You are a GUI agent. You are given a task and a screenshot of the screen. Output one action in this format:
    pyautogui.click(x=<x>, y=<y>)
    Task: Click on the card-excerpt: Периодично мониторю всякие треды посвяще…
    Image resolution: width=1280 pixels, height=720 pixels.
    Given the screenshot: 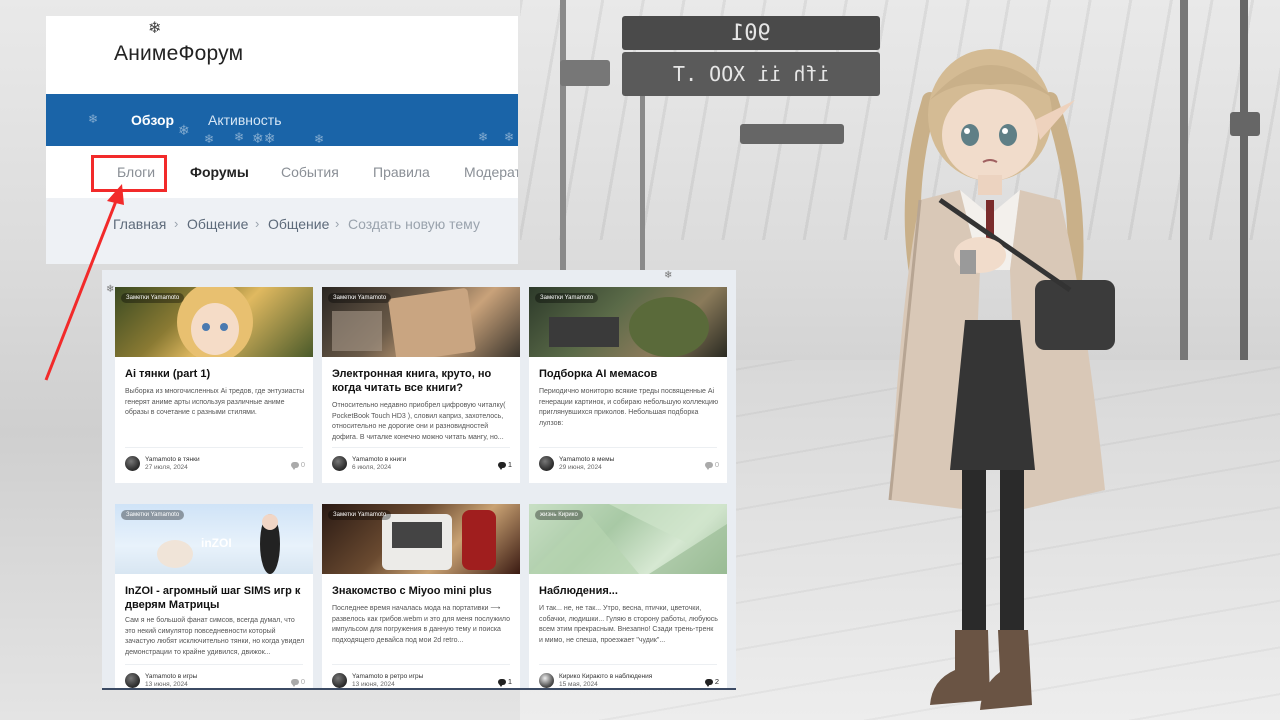 What is the action you would take?
    pyautogui.click(x=629, y=407)
    